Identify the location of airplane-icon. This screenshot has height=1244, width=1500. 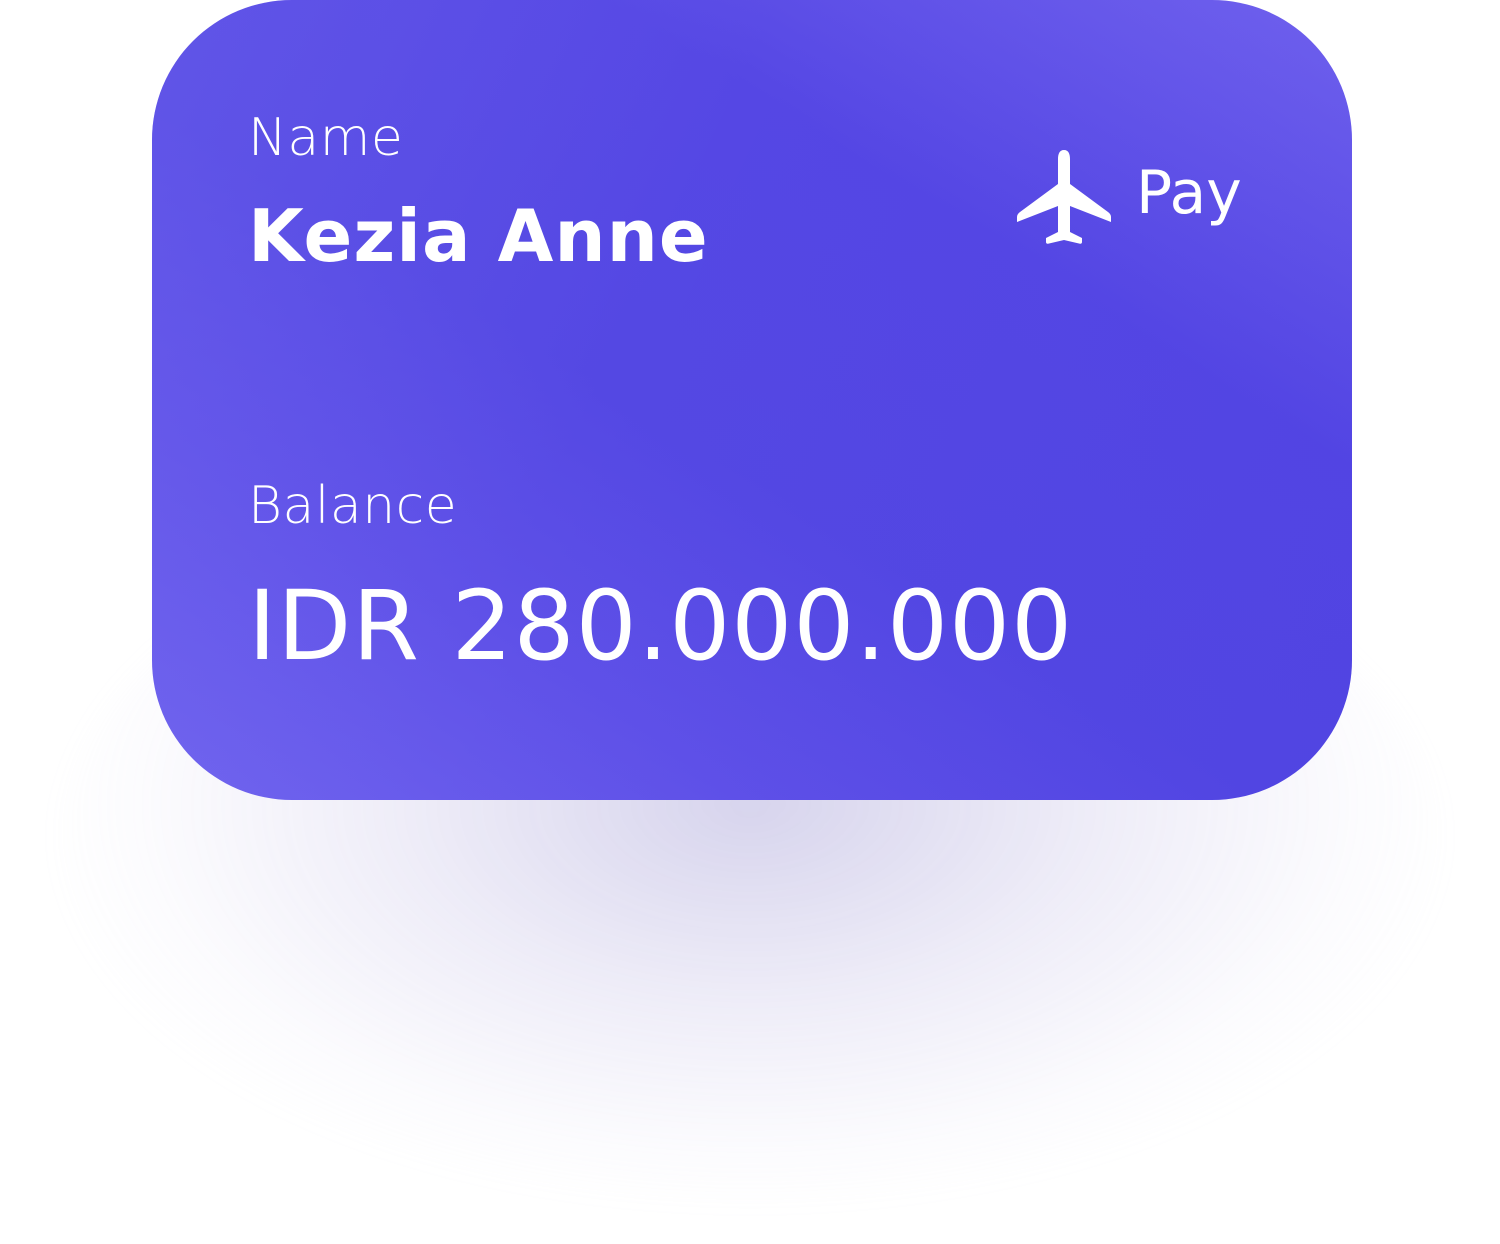
(1064, 197).